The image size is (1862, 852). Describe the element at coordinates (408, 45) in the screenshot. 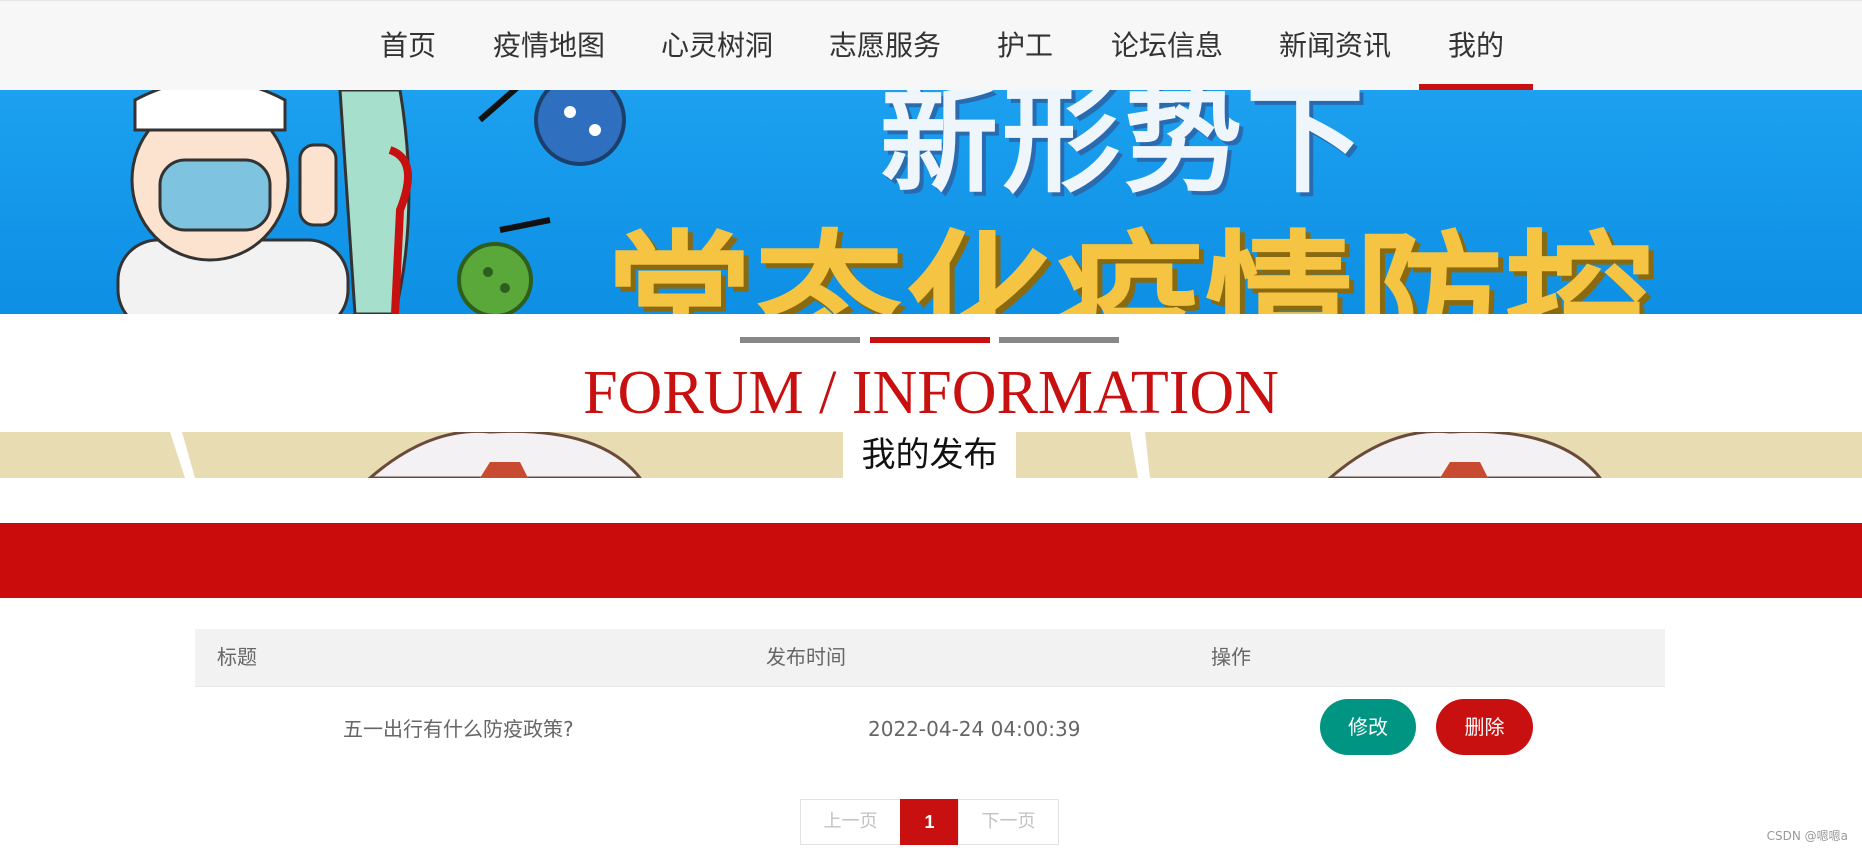

I see `nav-item-home: 首页` at that location.